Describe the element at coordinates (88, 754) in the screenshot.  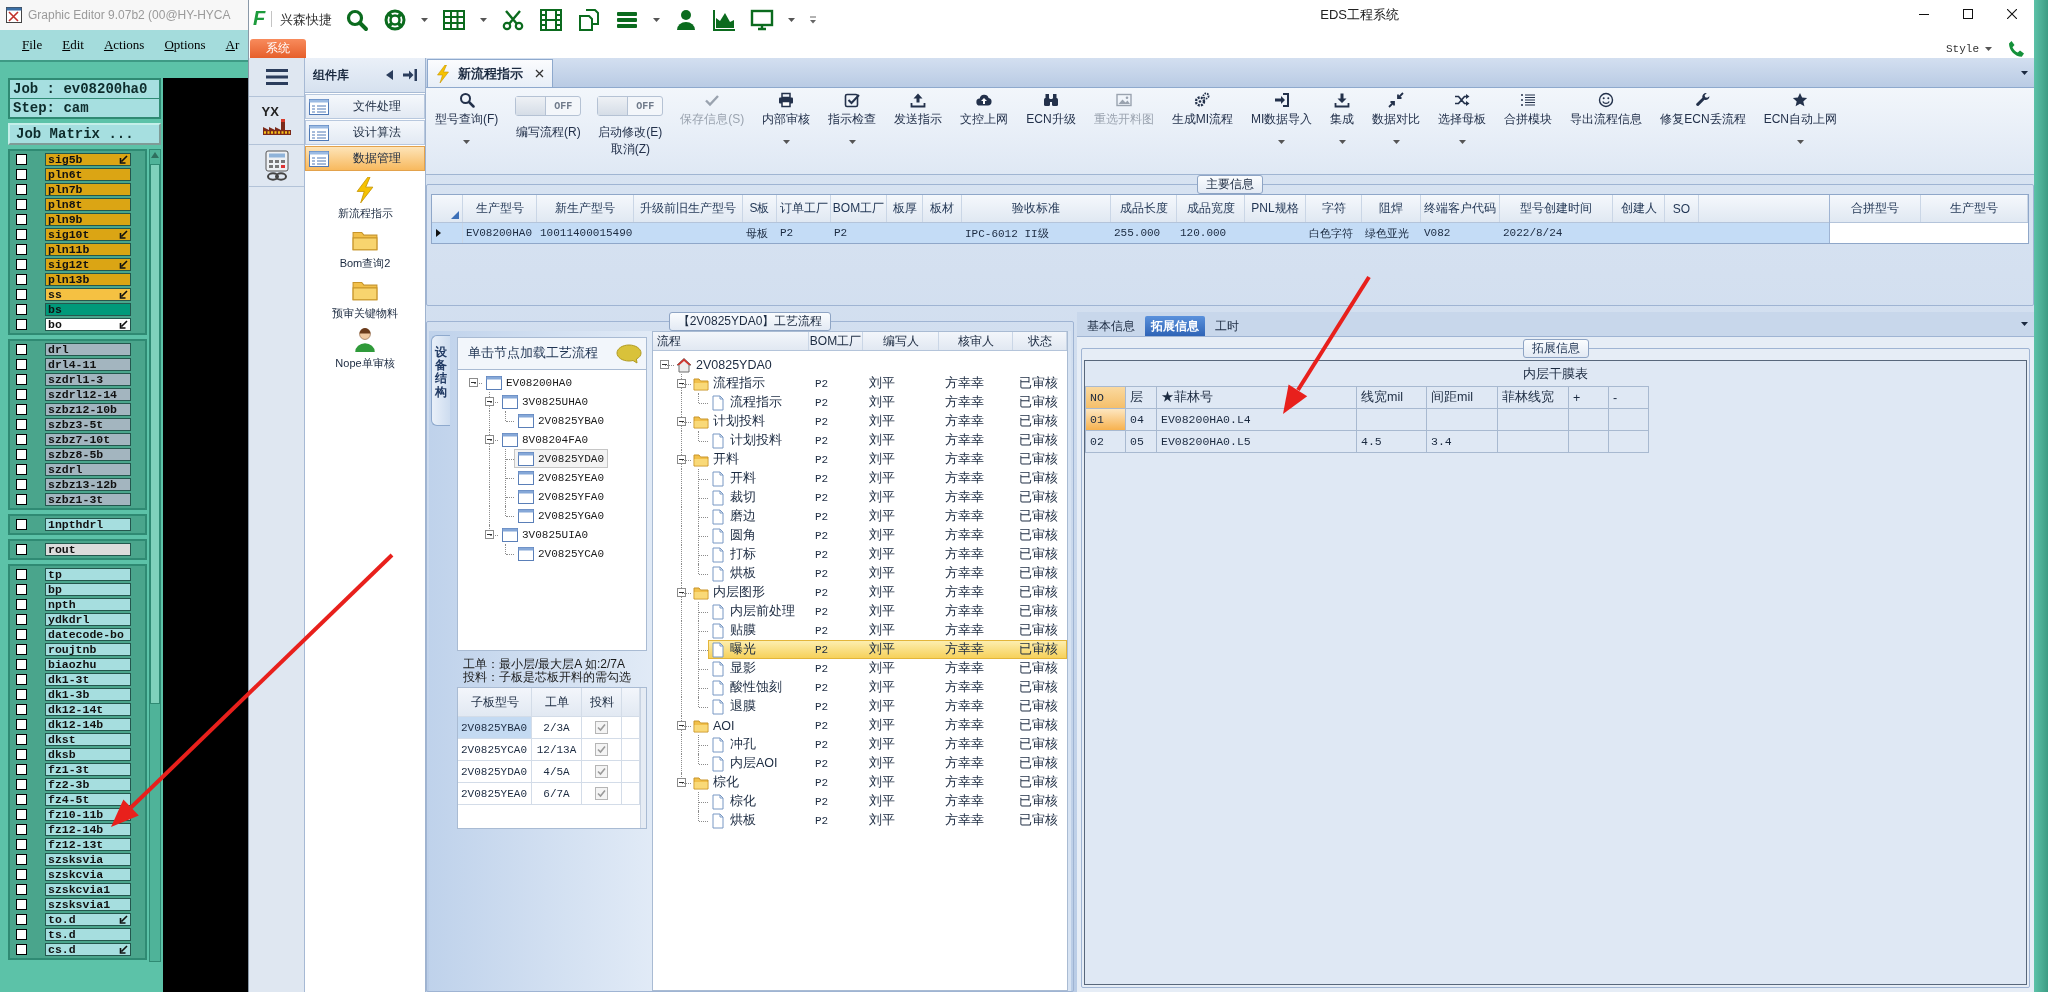
I see `layer-chip: dksb` at that location.